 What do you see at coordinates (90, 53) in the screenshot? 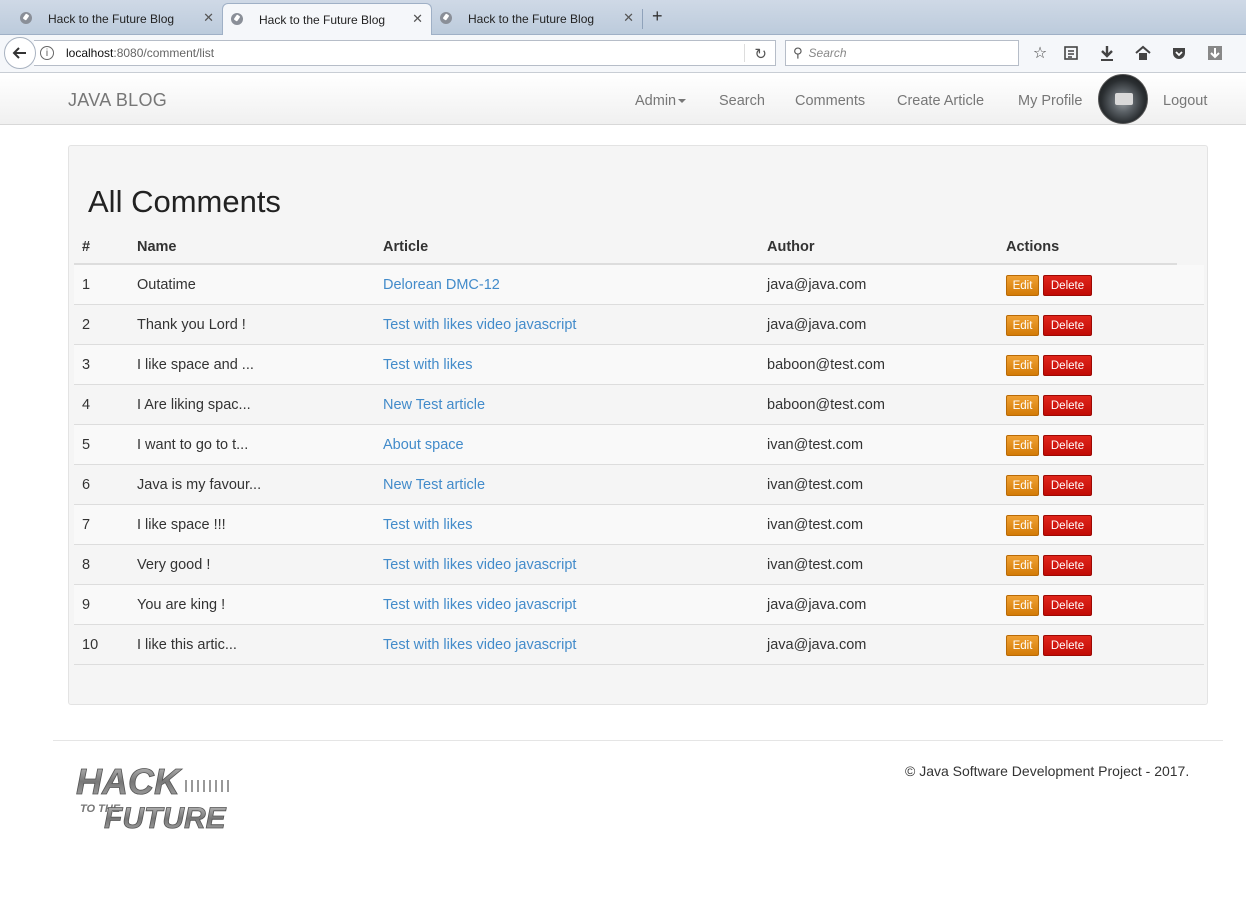
I see `url-host: localhost` at bounding box center [90, 53].